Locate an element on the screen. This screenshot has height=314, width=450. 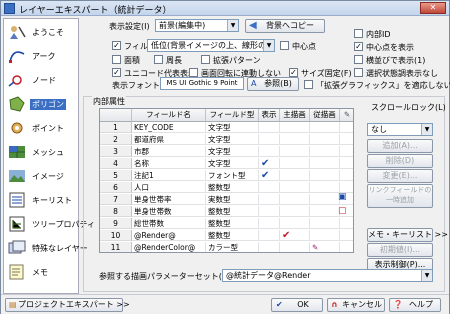
table-row: 5 注記1 フォント型 ✔ is located at coordinates (226, 175).